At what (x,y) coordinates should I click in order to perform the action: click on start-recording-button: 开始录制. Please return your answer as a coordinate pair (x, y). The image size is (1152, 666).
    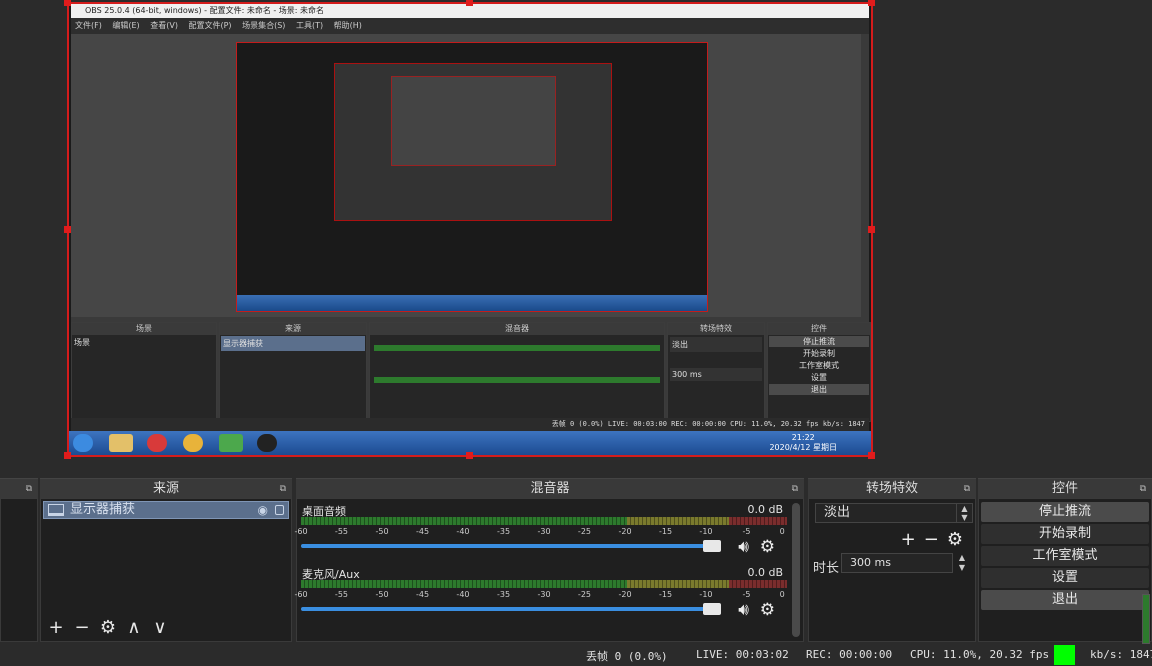
    Looking at the image, I should click on (1065, 534).